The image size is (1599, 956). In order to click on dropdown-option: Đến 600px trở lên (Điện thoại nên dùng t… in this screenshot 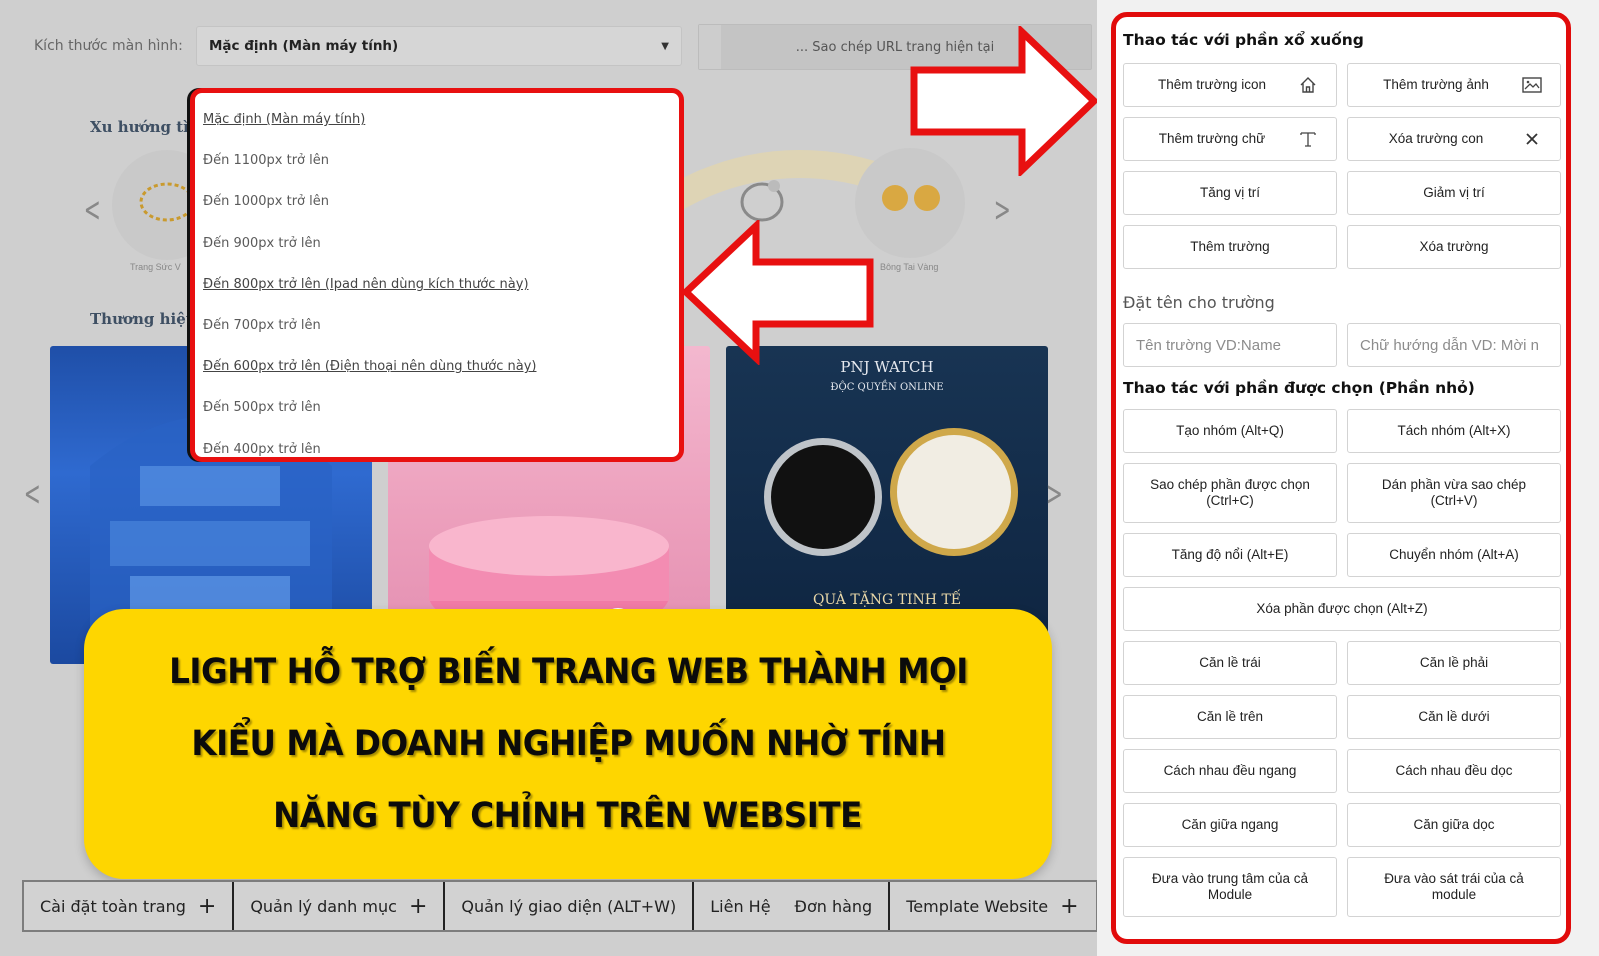, I will do `click(441, 366)`.